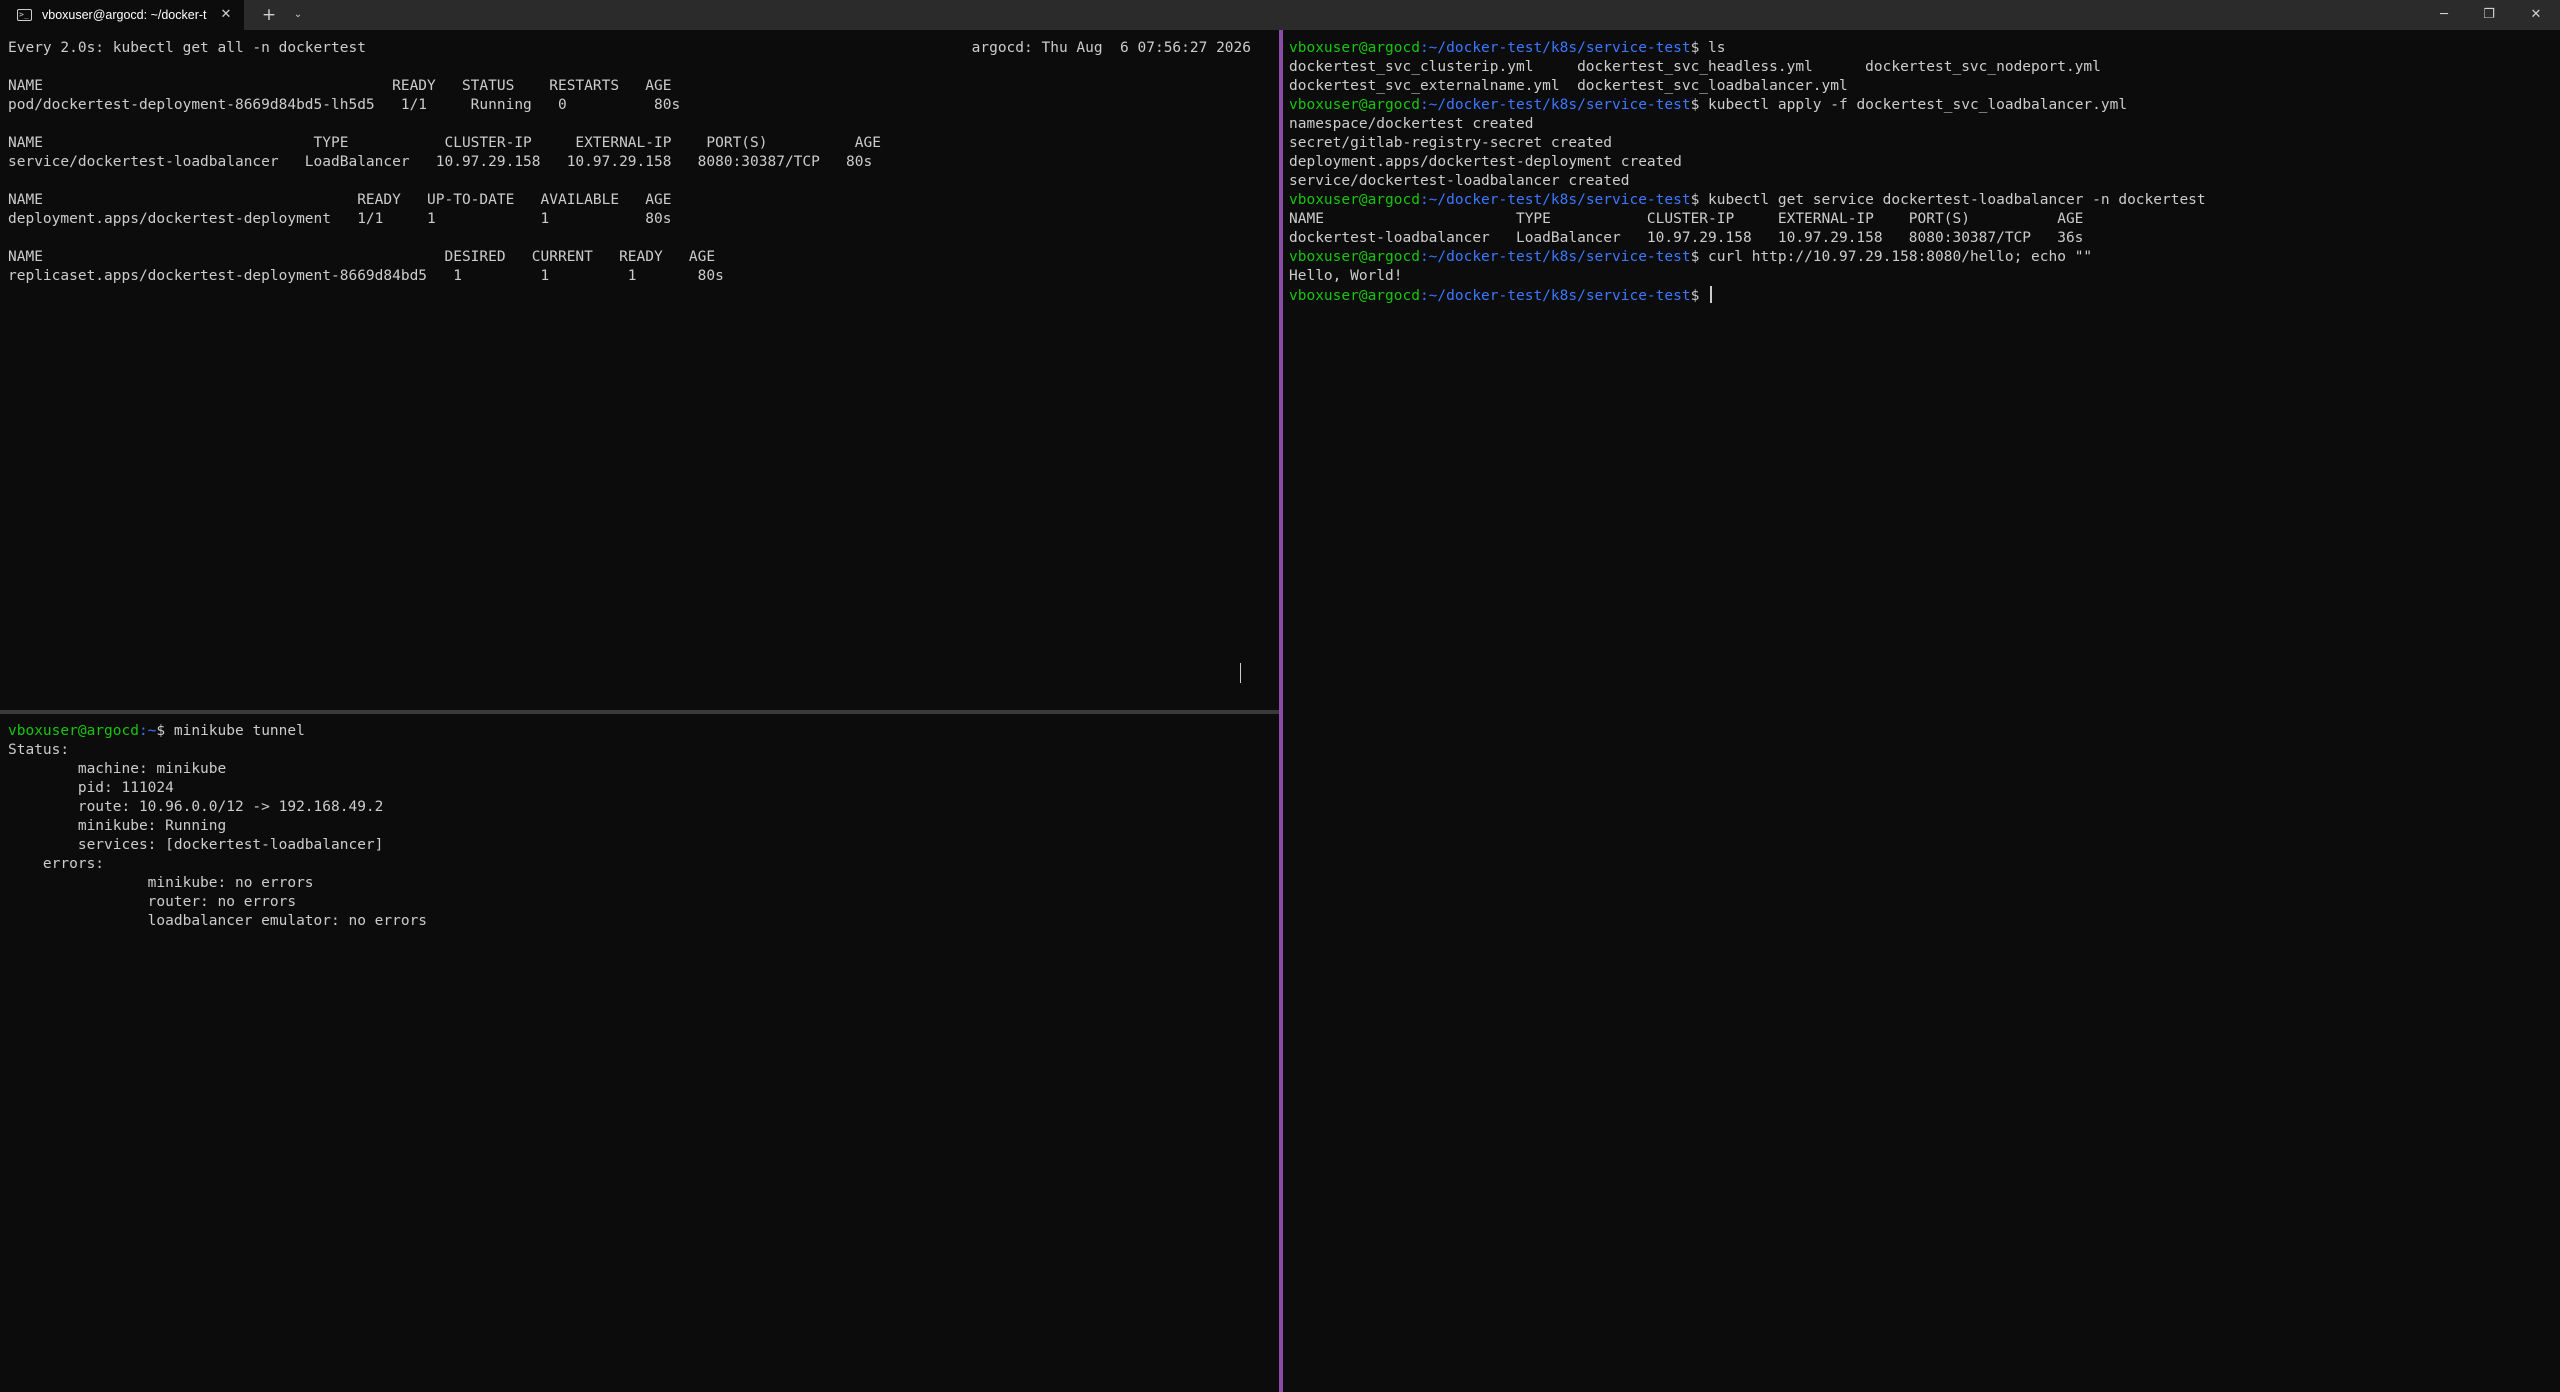  What do you see at coordinates (24, 15) in the screenshot?
I see `terminal-icon: >_` at bounding box center [24, 15].